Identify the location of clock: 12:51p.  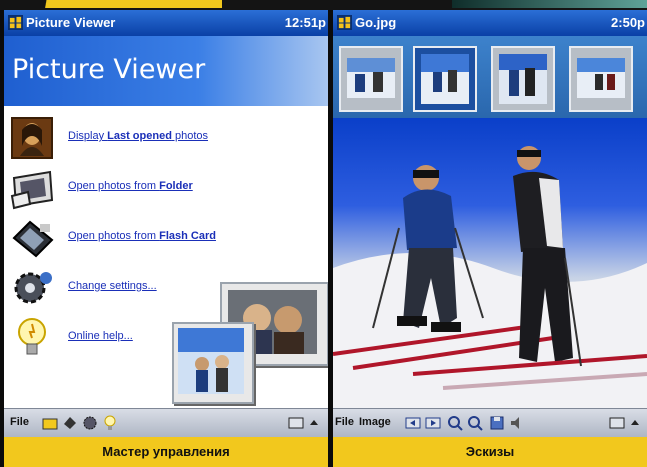
(305, 23).